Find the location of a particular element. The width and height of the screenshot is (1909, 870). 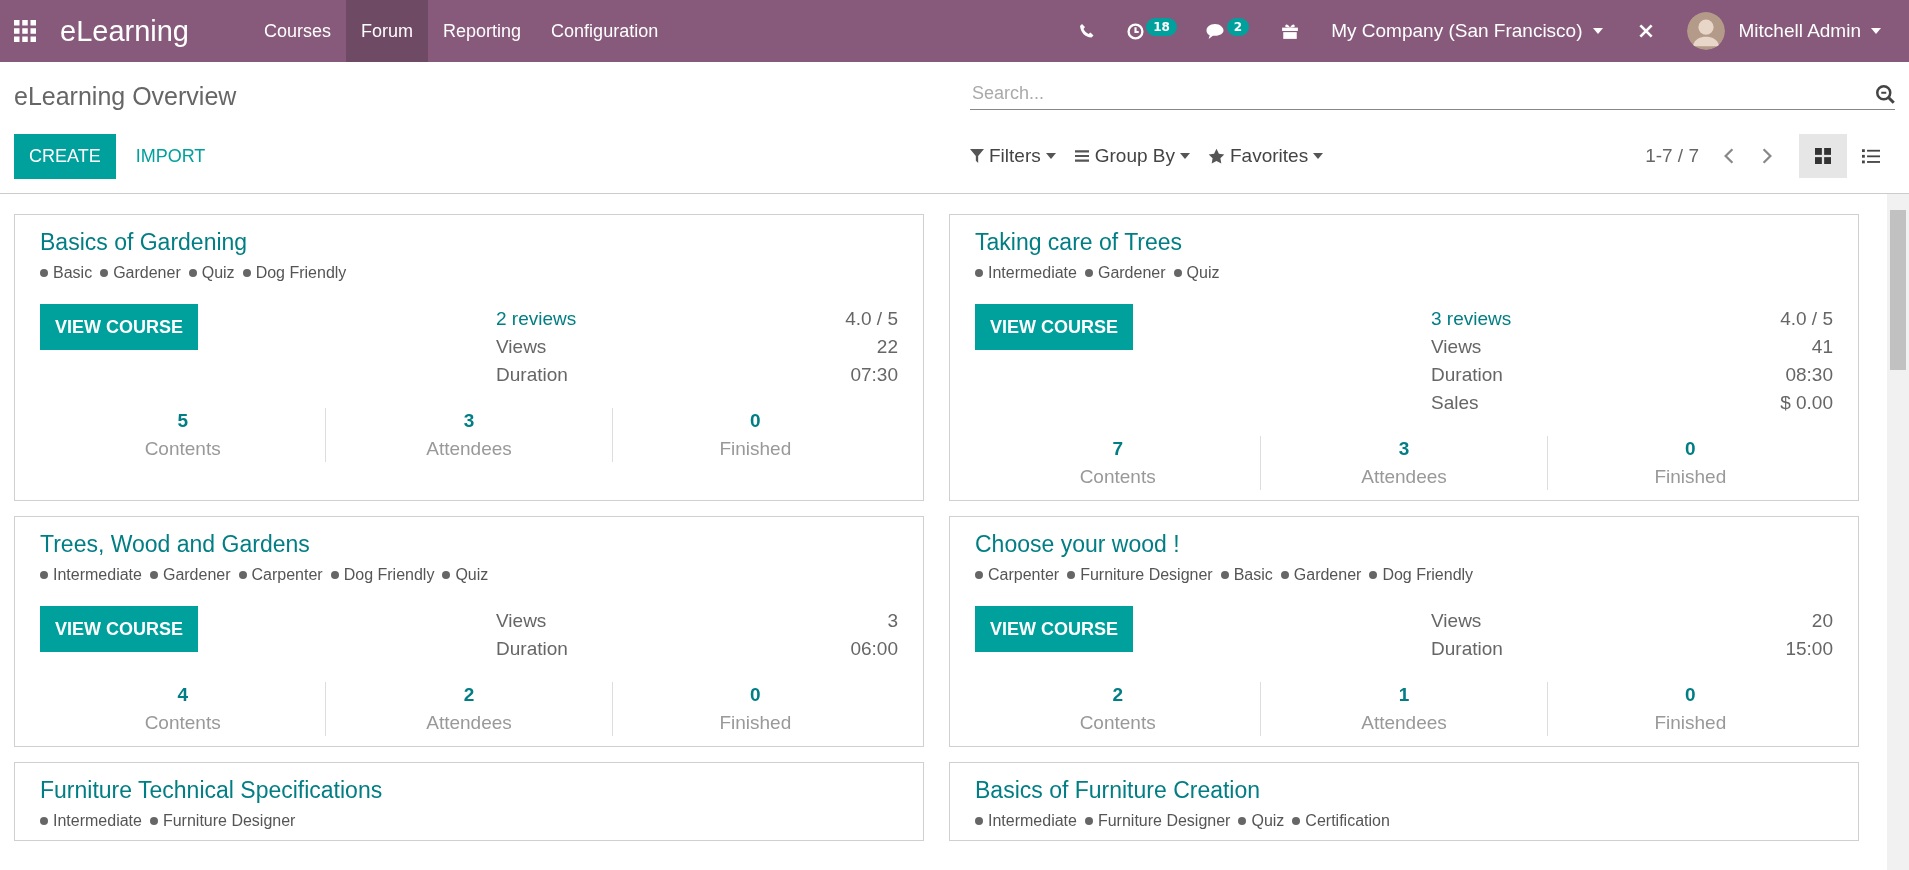

tag: Certification is located at coordinates (1341, 821).